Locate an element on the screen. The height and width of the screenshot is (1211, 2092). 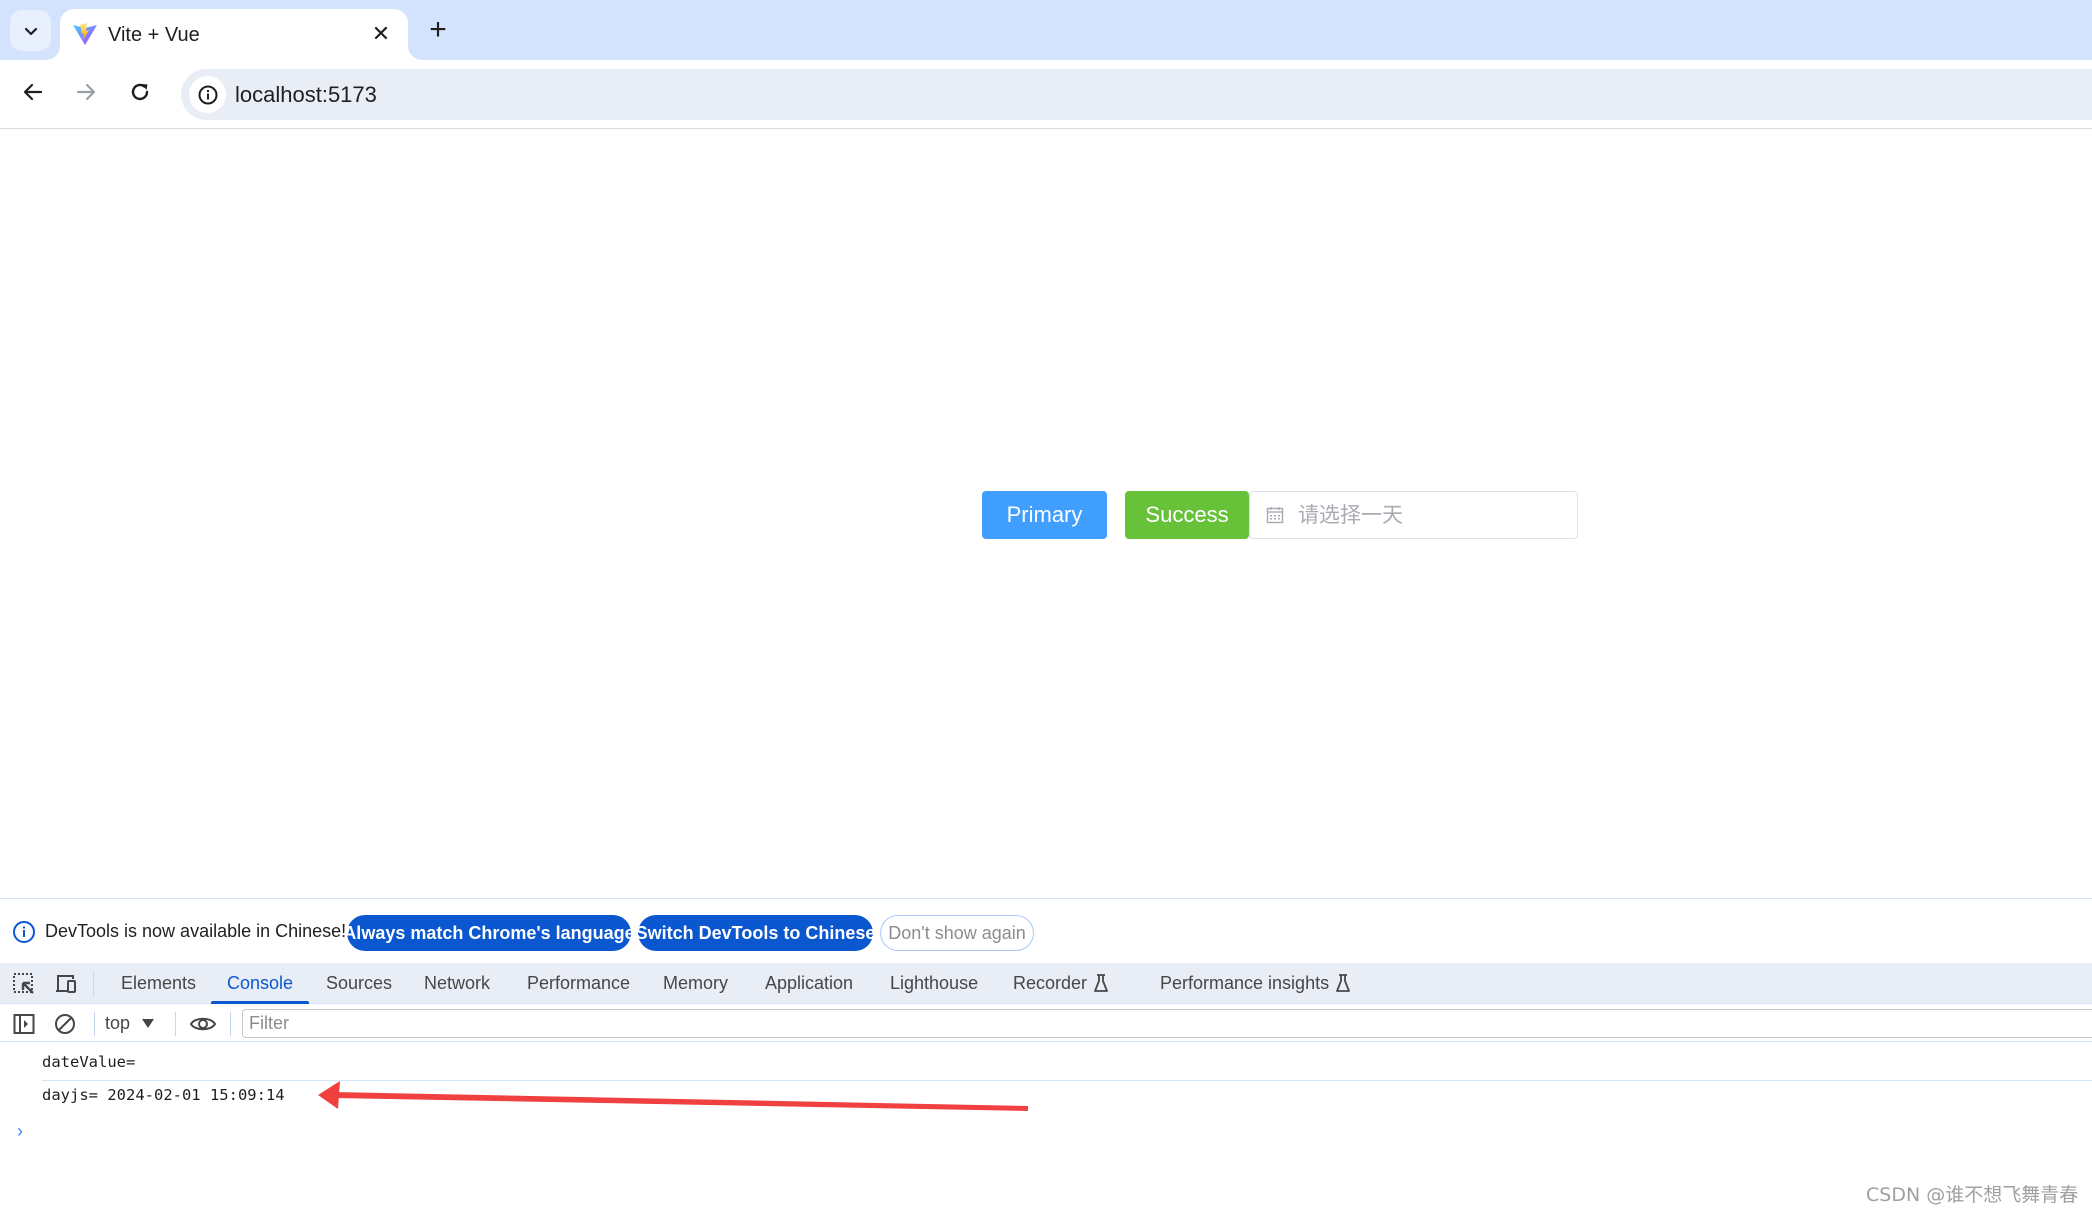
date-picker is located at coordinates (1413, 515).